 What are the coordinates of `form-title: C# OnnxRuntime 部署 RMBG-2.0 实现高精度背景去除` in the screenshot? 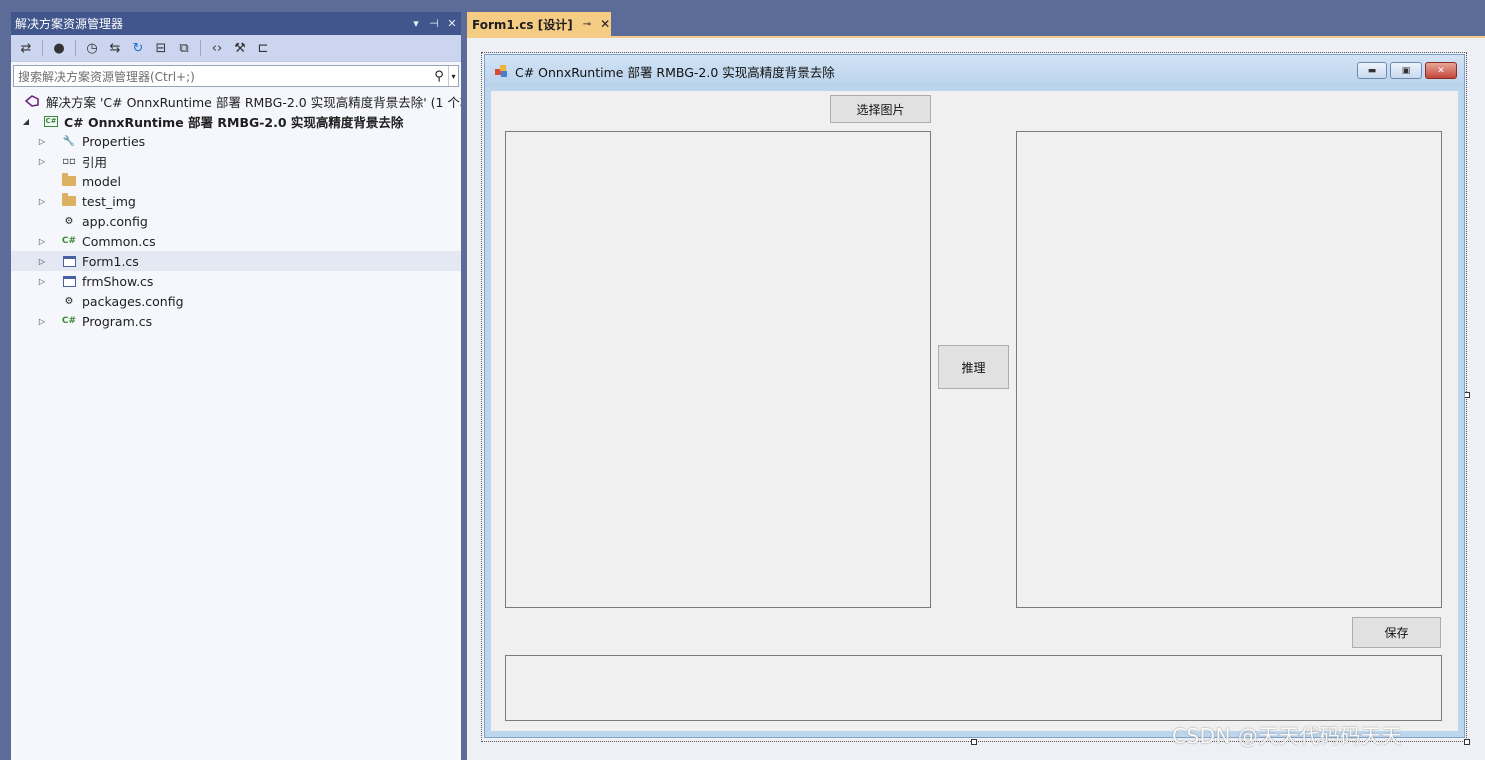 It's located at (675, 72).